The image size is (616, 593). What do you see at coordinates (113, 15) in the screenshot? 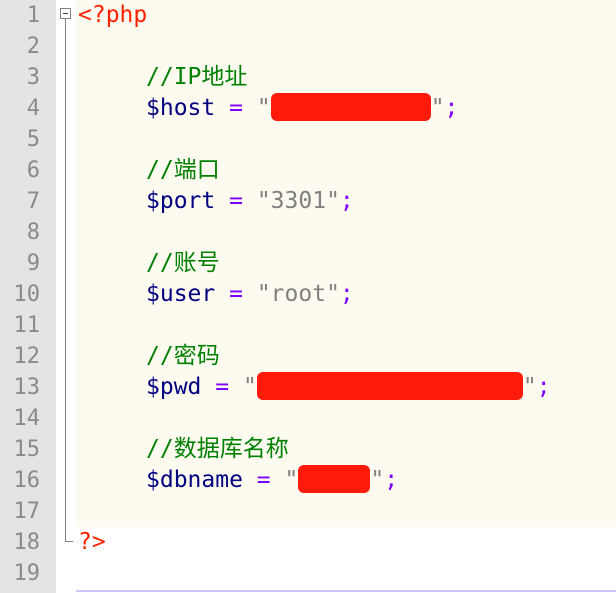
I see `php-open-tag: <?php` at bounding box center [113, 15].